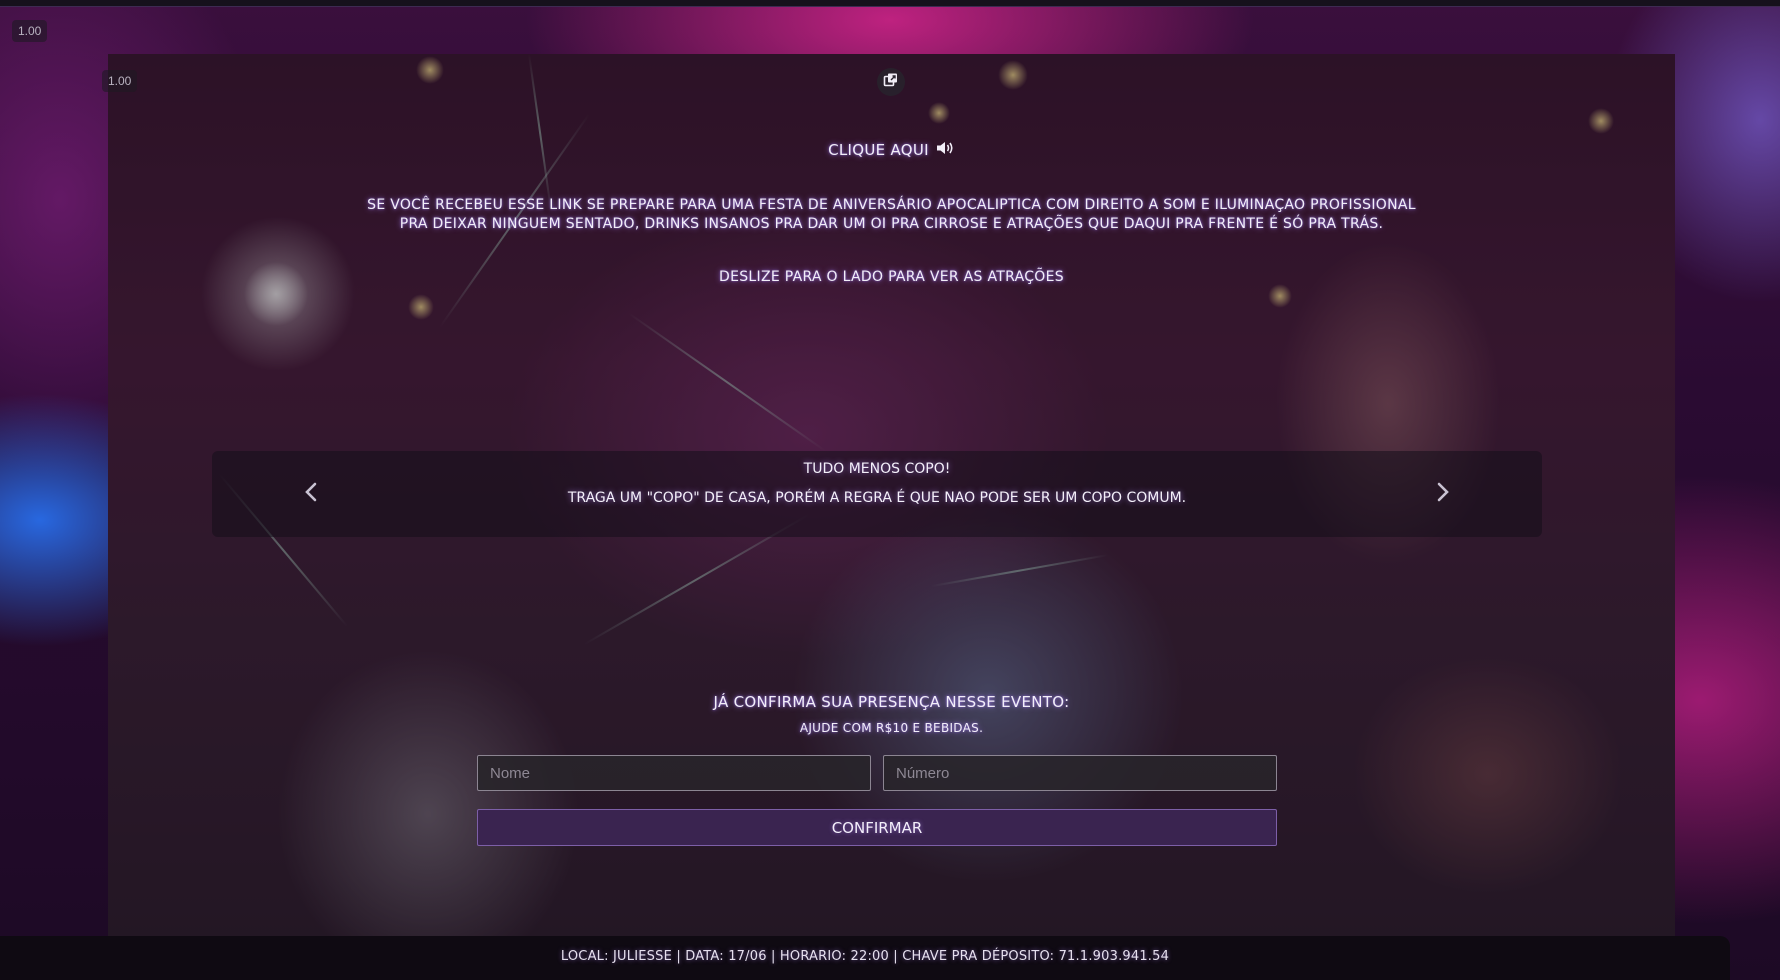  I want to click on speaker-volume-icon, so click(945, 150).